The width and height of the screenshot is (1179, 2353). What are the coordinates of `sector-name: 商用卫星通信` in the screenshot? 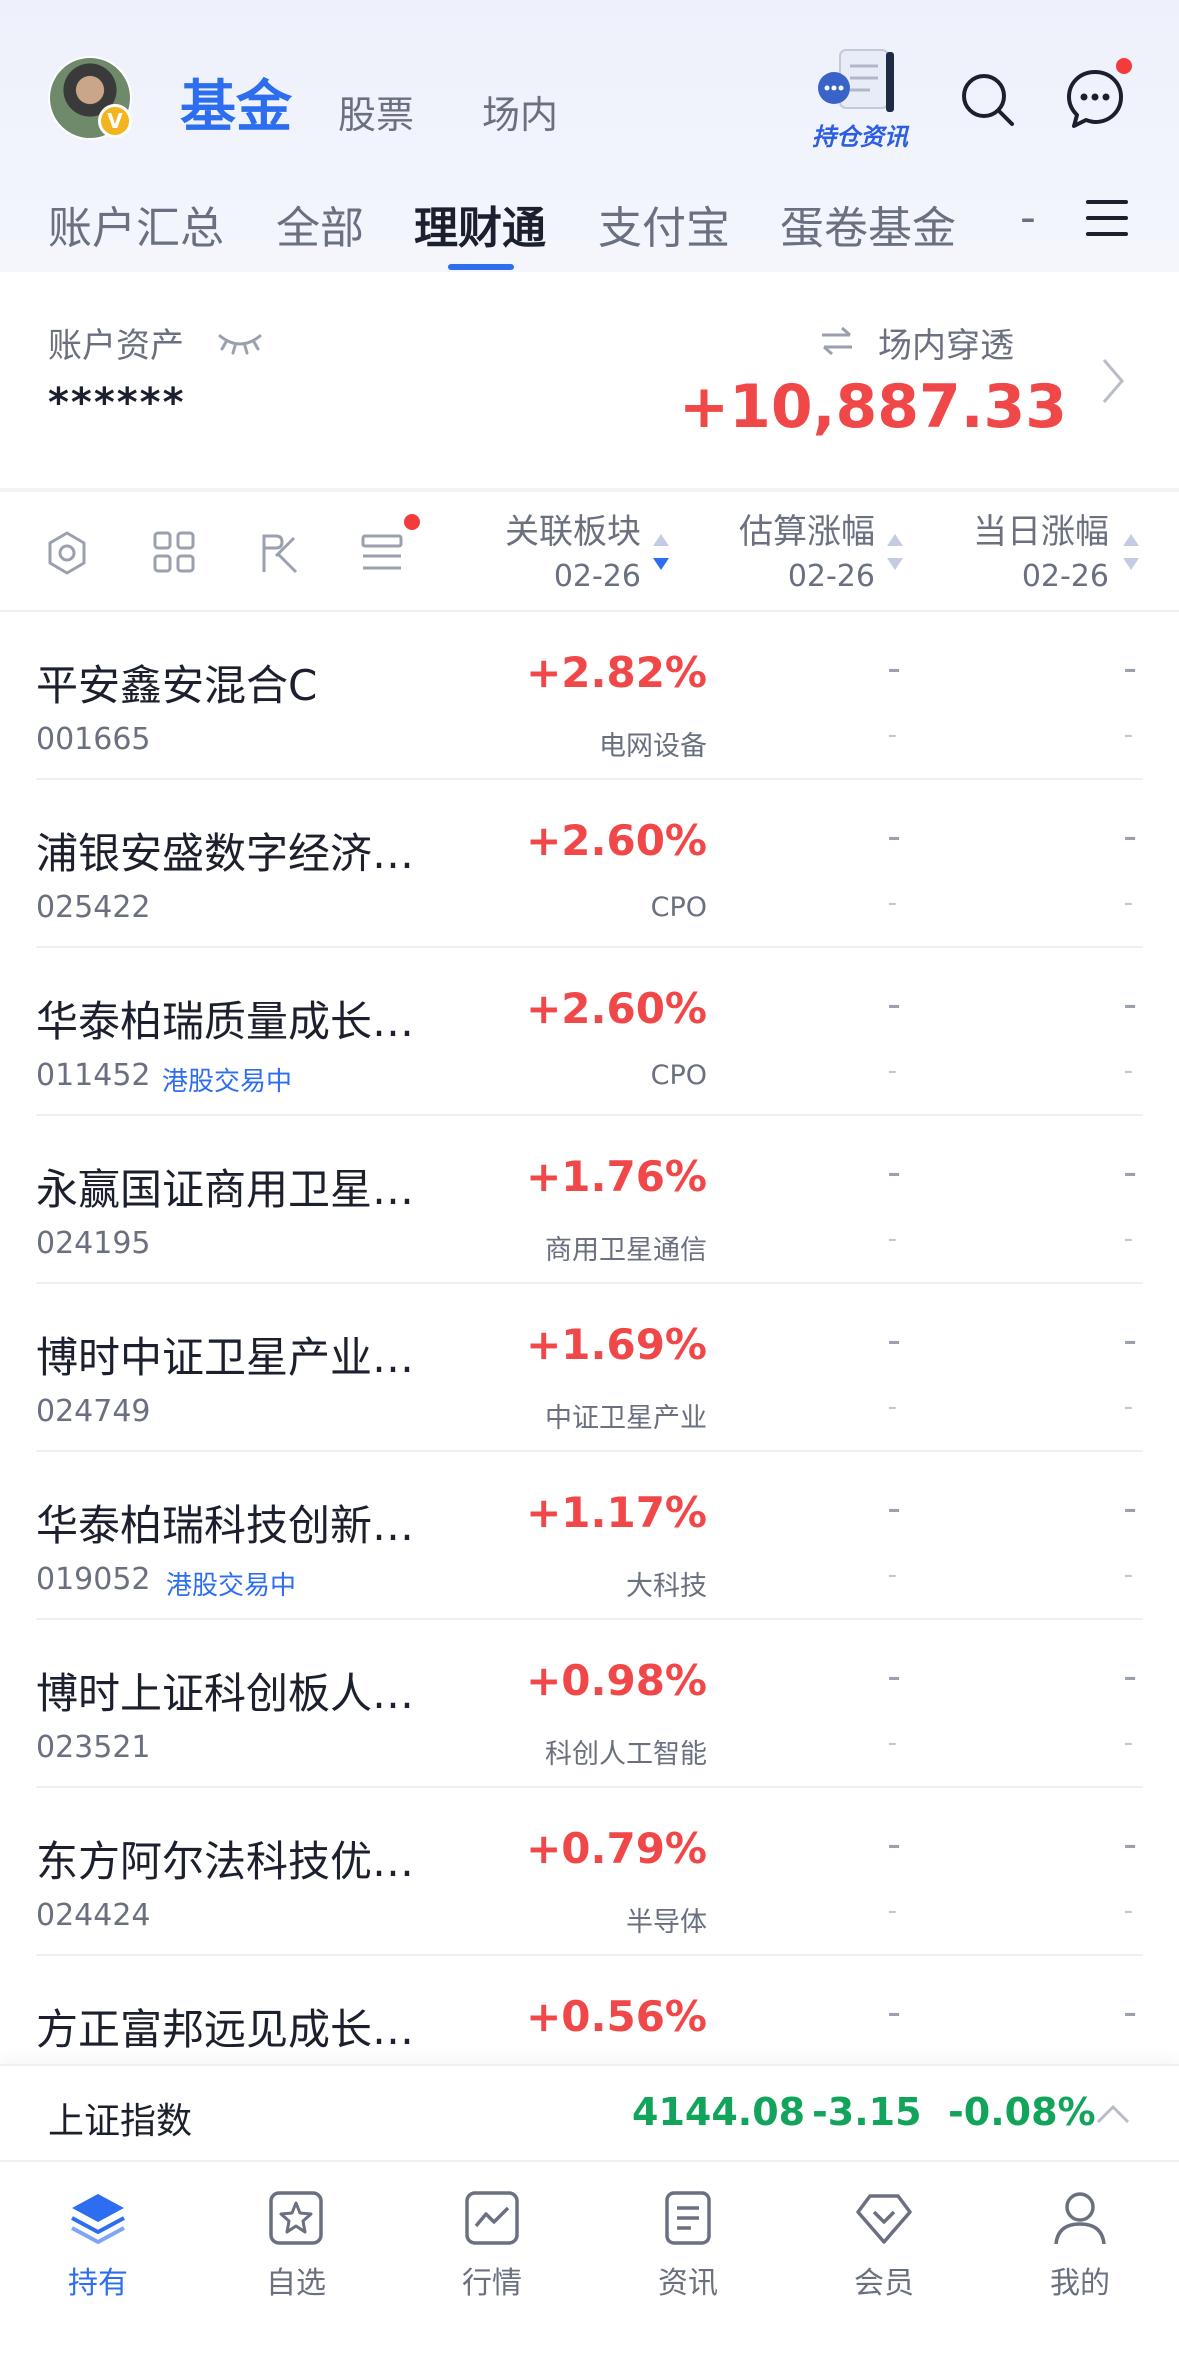 It's located at (626, 1250).